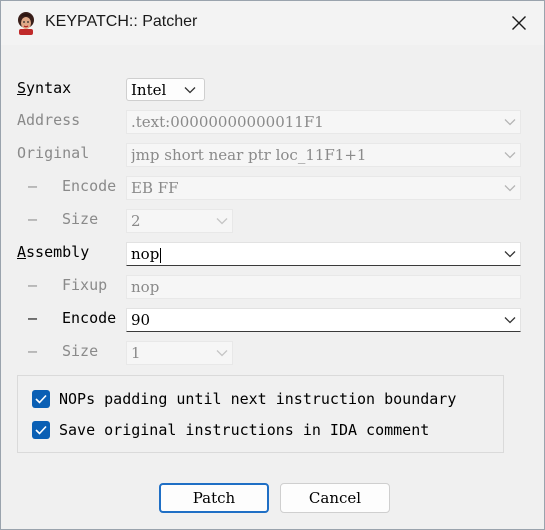 This screenshot has height=530, width=545. What do you see at coordinates (53, 153) in the screenshot?
I see `original-label: Original` at bounding box center [53, 153].